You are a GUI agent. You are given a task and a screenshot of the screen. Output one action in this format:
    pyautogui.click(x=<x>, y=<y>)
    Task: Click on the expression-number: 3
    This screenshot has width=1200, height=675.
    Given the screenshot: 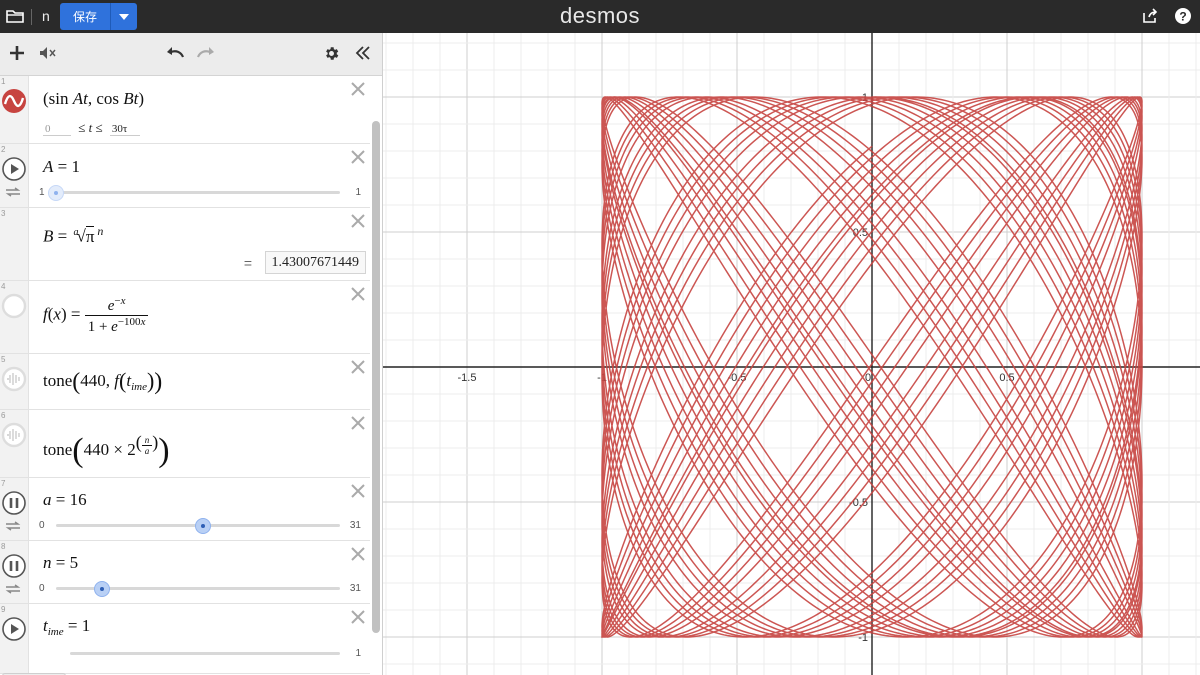 What is the action you would take?
    pyautogui.click(x=3, y=213)
    